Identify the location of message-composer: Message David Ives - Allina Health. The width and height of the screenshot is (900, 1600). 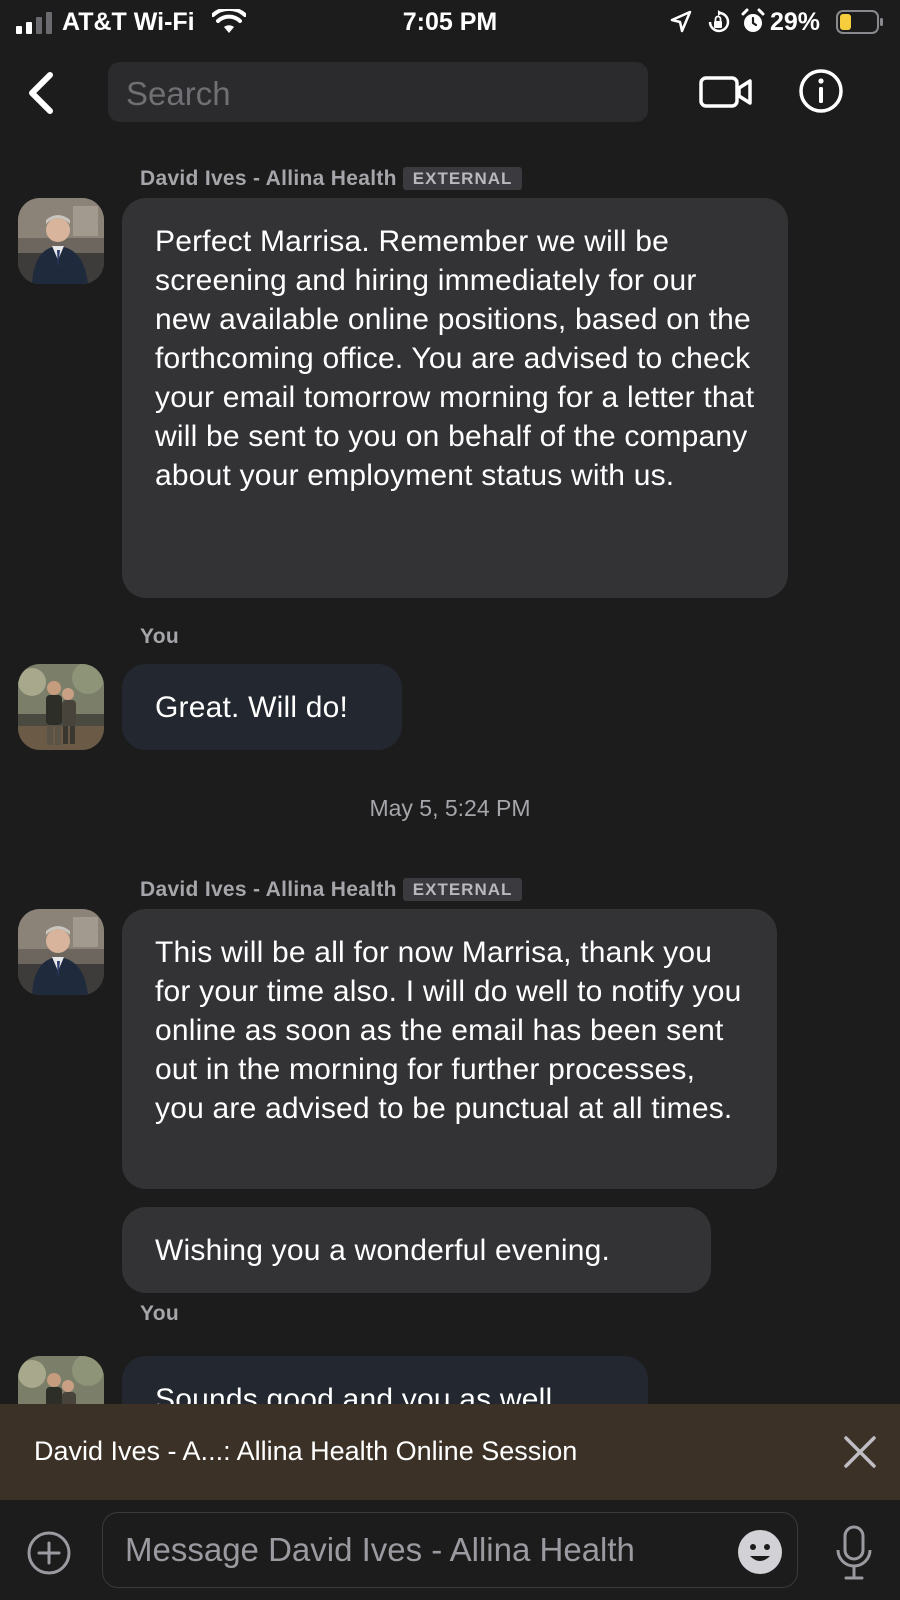
(450, 1550).